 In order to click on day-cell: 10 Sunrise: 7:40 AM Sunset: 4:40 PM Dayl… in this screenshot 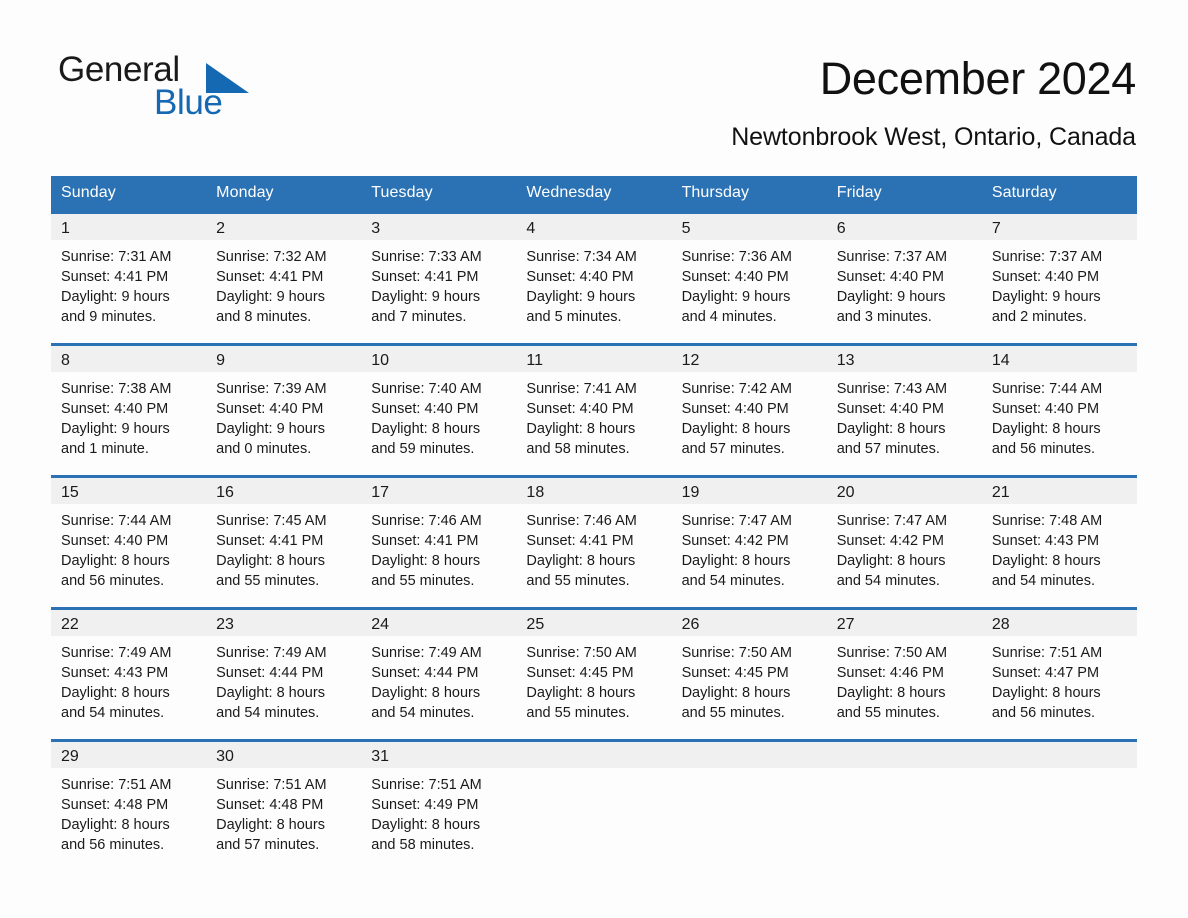, I will do `click(439, 410)`.